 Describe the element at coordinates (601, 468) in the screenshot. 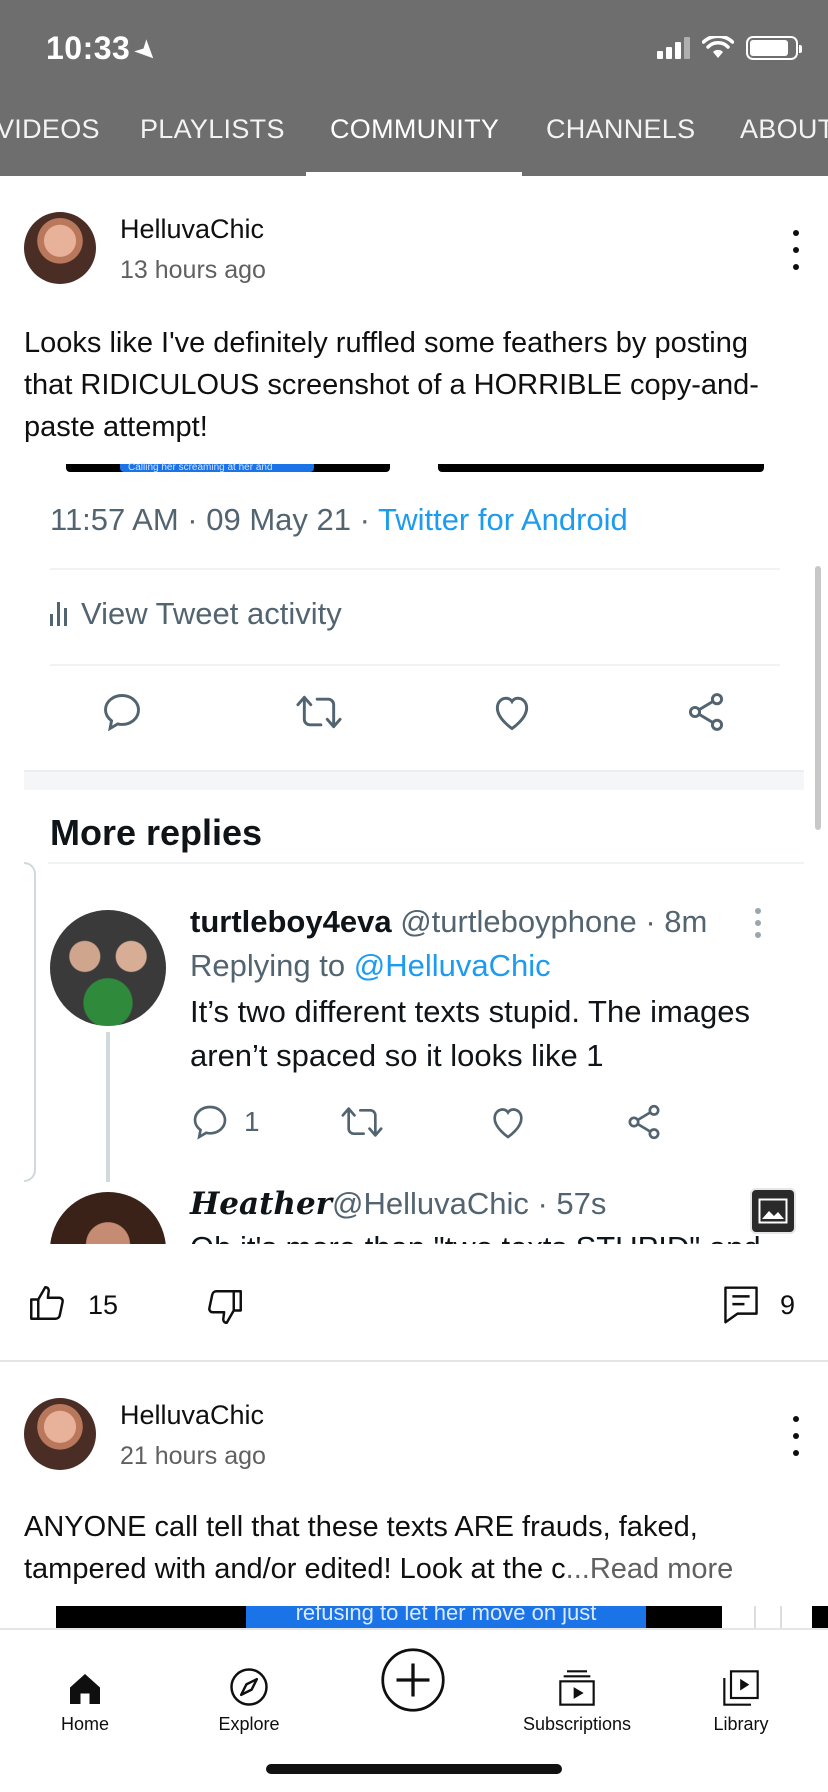

I see `embed-top-strip-right` at that location.